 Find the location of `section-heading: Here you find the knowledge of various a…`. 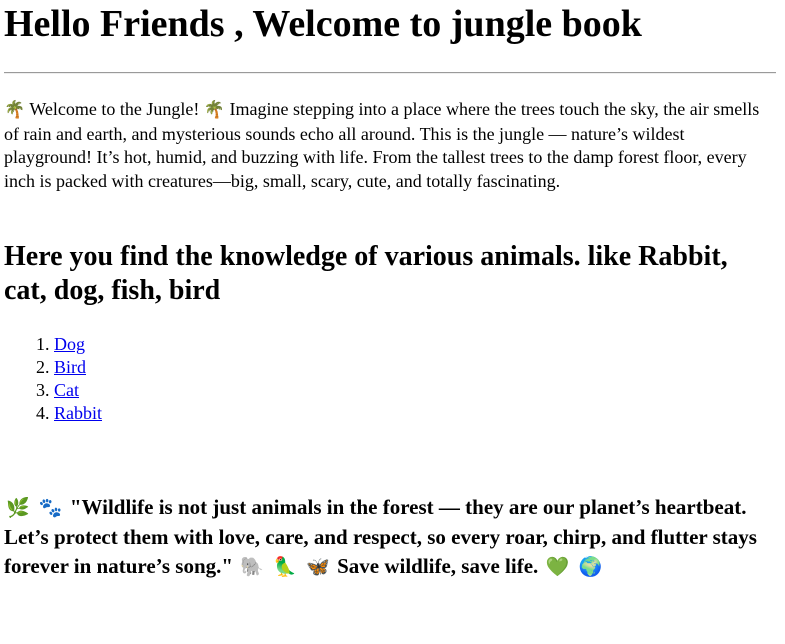

section-heading: Here you find the knowledge of various a… is located at coordinates (366, 273).